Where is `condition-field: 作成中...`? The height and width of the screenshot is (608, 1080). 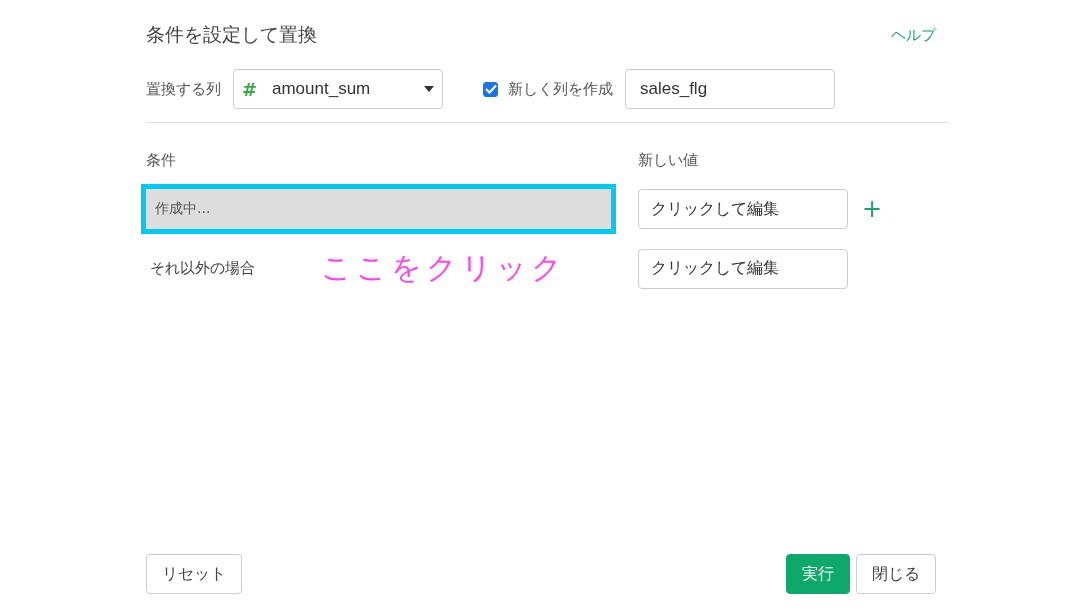 condition-field: 作成中... is located at coordinates (378, 209).